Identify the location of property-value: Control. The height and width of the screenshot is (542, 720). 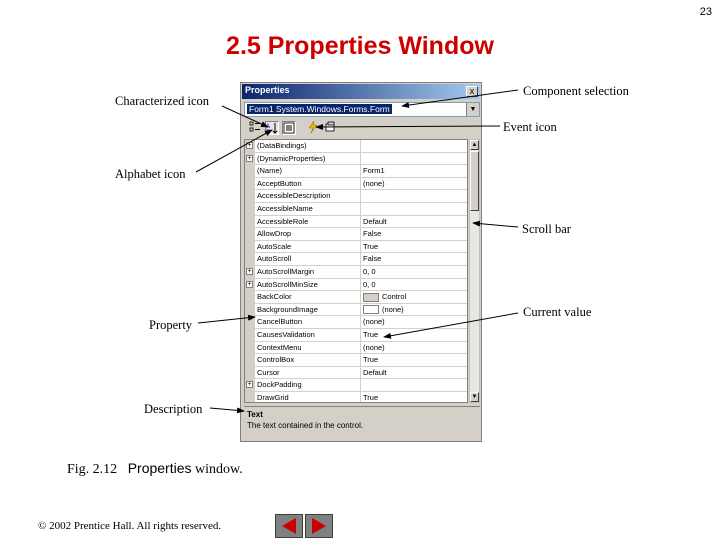
(413, 297).